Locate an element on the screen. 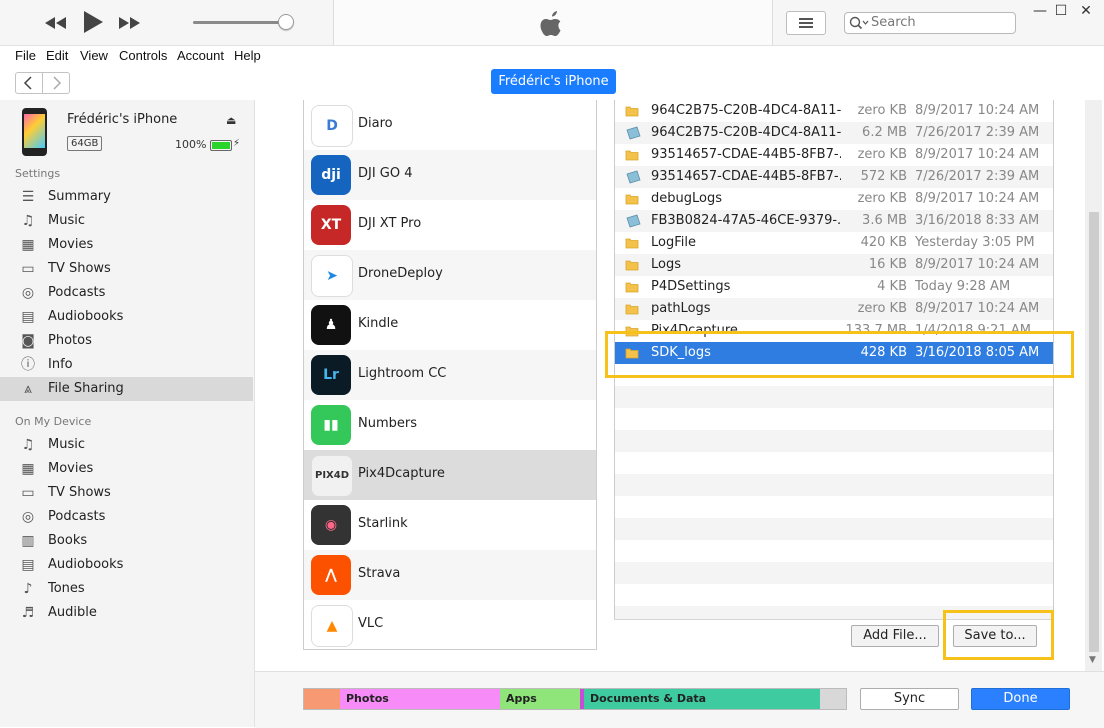 This screenshot has width=1104, height=728. storage-segment is located at coordinates (833, 699).